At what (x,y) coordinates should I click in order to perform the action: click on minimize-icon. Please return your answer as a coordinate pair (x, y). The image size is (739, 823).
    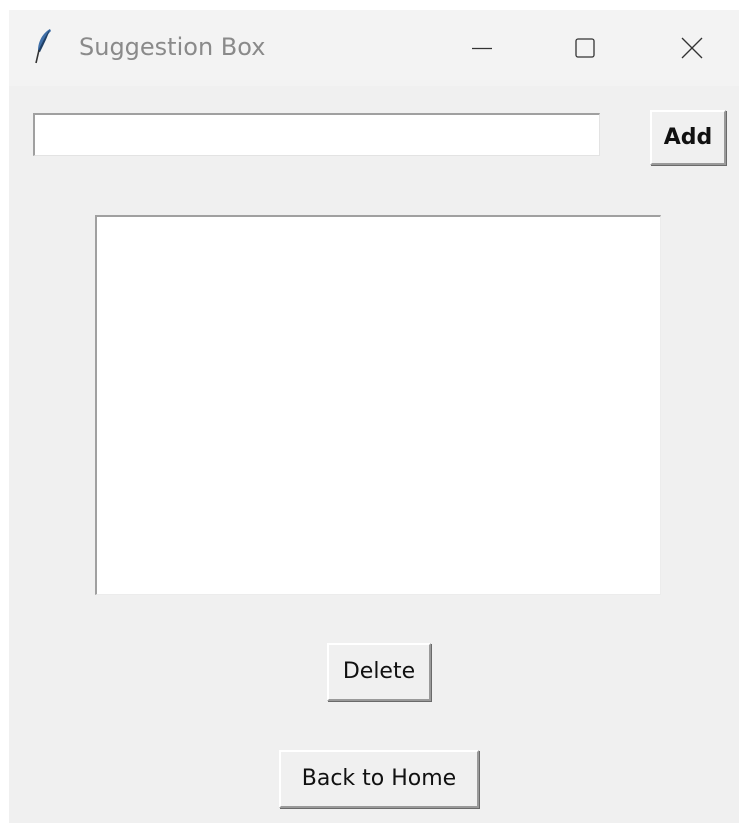
    Looking at the image, I should click on (482, 48).